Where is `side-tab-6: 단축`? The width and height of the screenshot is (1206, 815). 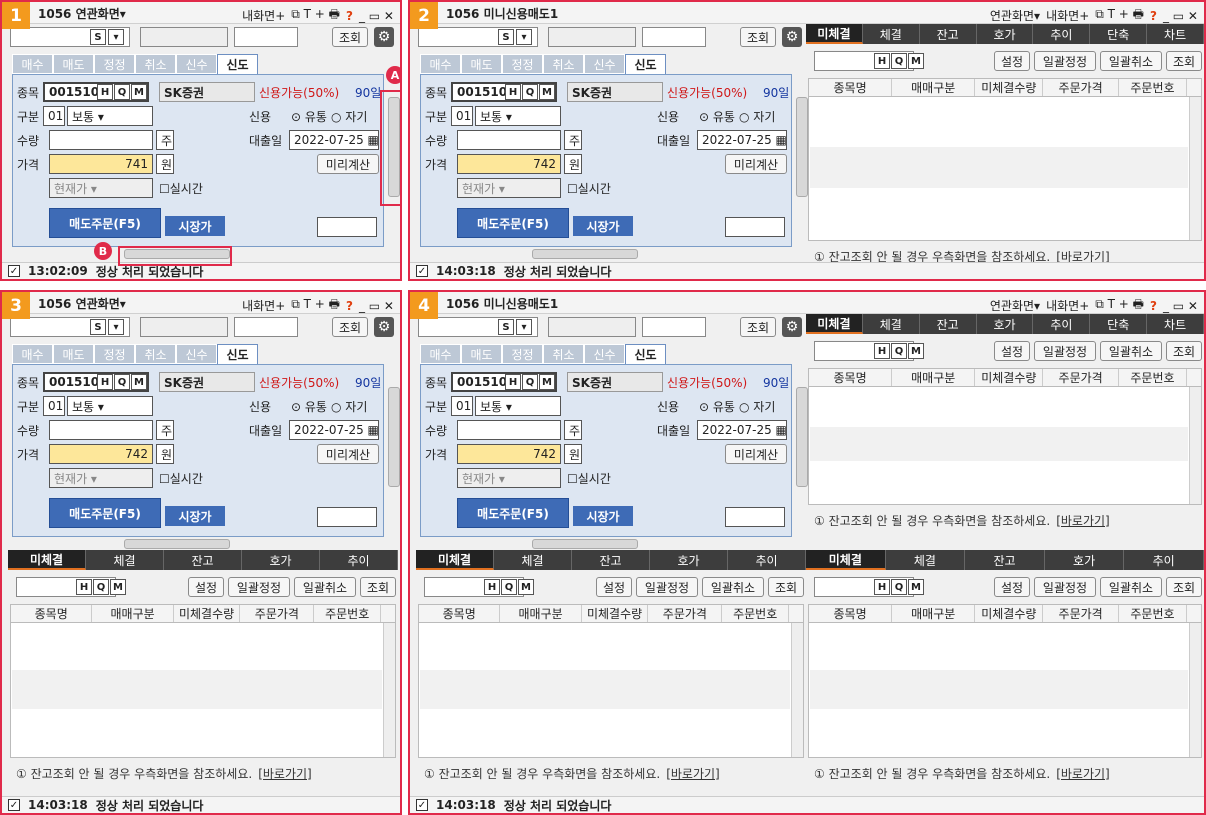
side-tab-6: 단축 is located at coordinates (1119, 324).